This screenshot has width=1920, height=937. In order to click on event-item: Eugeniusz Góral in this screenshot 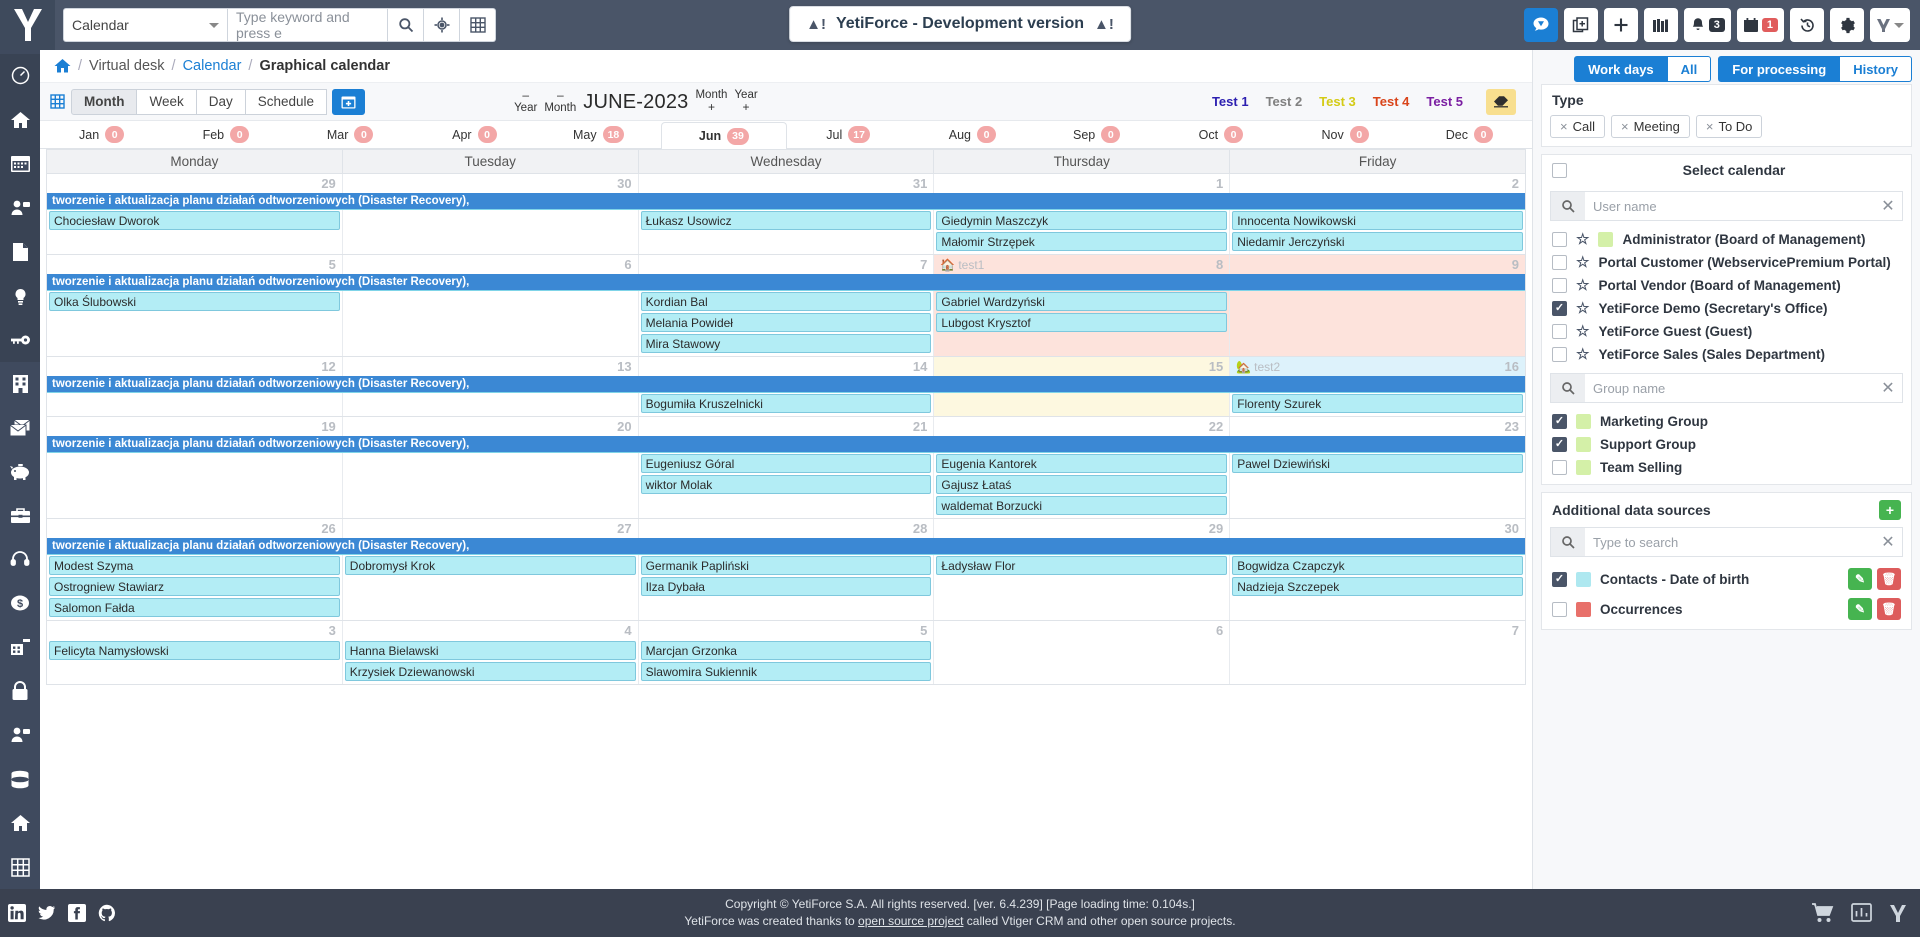, I will do `click(786, 463)`.